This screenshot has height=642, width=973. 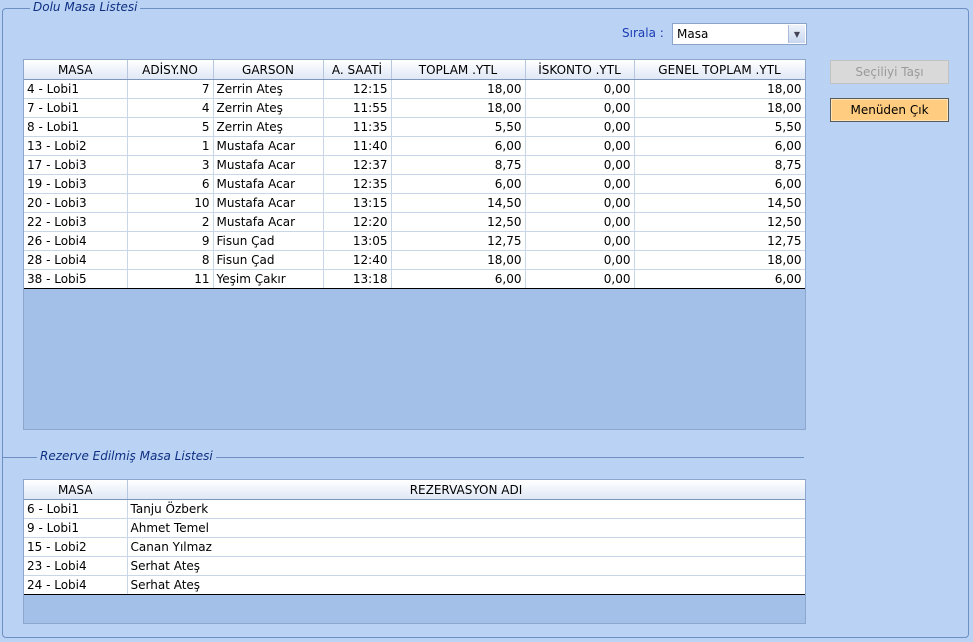 I want to click on table-cell: 11:40, so click(x=357, y=146).